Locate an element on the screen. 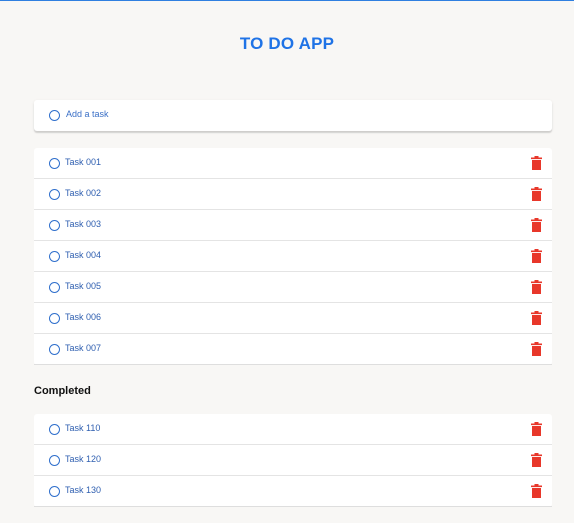 The image size is (574, 523). task-item: Task 110 is located at coordinates (293, 429).